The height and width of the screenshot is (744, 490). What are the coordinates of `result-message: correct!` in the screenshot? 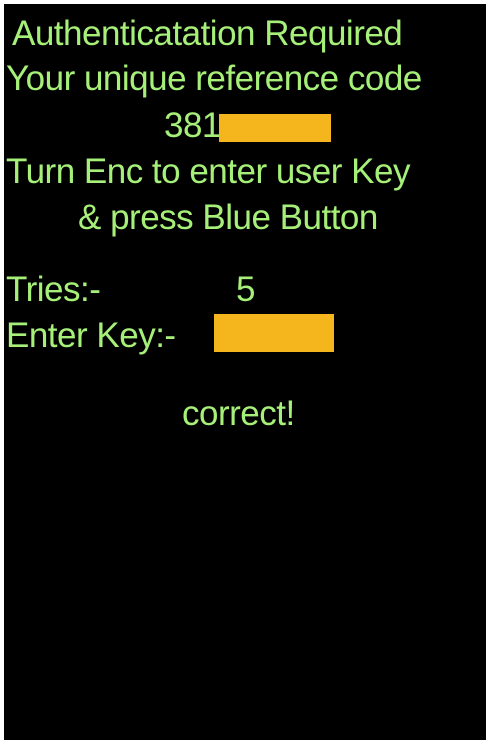 It's located at (238, 413).